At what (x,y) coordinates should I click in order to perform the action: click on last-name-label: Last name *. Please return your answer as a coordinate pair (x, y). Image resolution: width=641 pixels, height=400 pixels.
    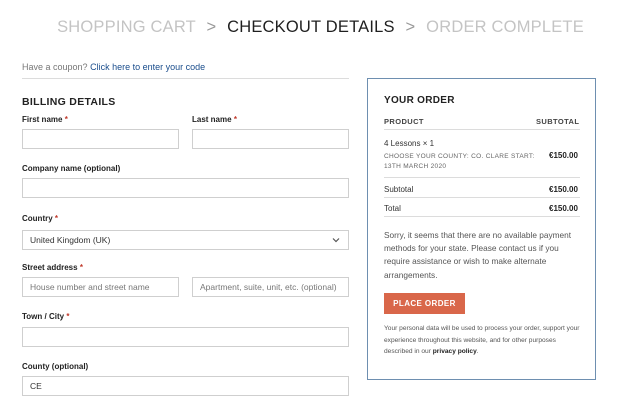
    Looking at the image, I should click on (214, 119).